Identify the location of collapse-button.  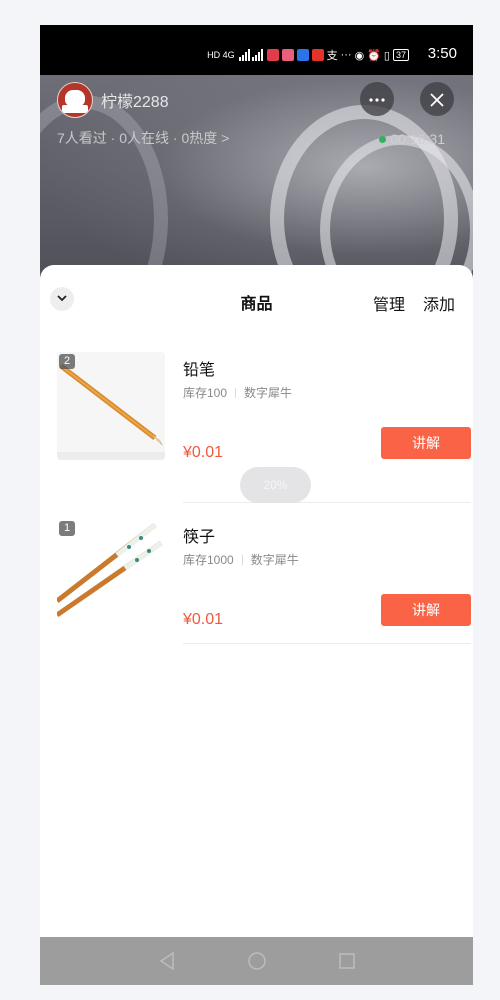
(62, 299).